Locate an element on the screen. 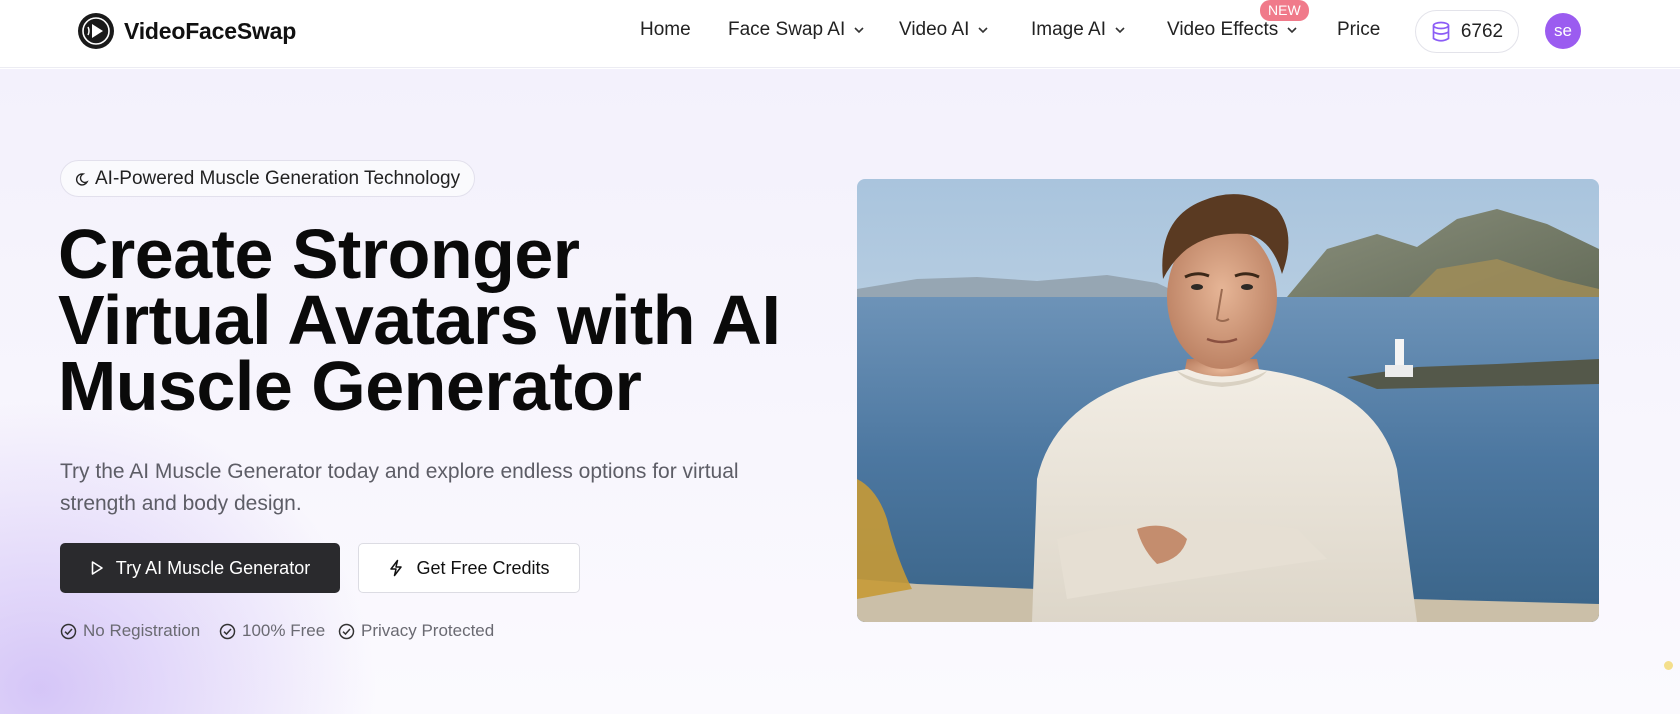  nav-home: Home is located at coordinates (665, 30).